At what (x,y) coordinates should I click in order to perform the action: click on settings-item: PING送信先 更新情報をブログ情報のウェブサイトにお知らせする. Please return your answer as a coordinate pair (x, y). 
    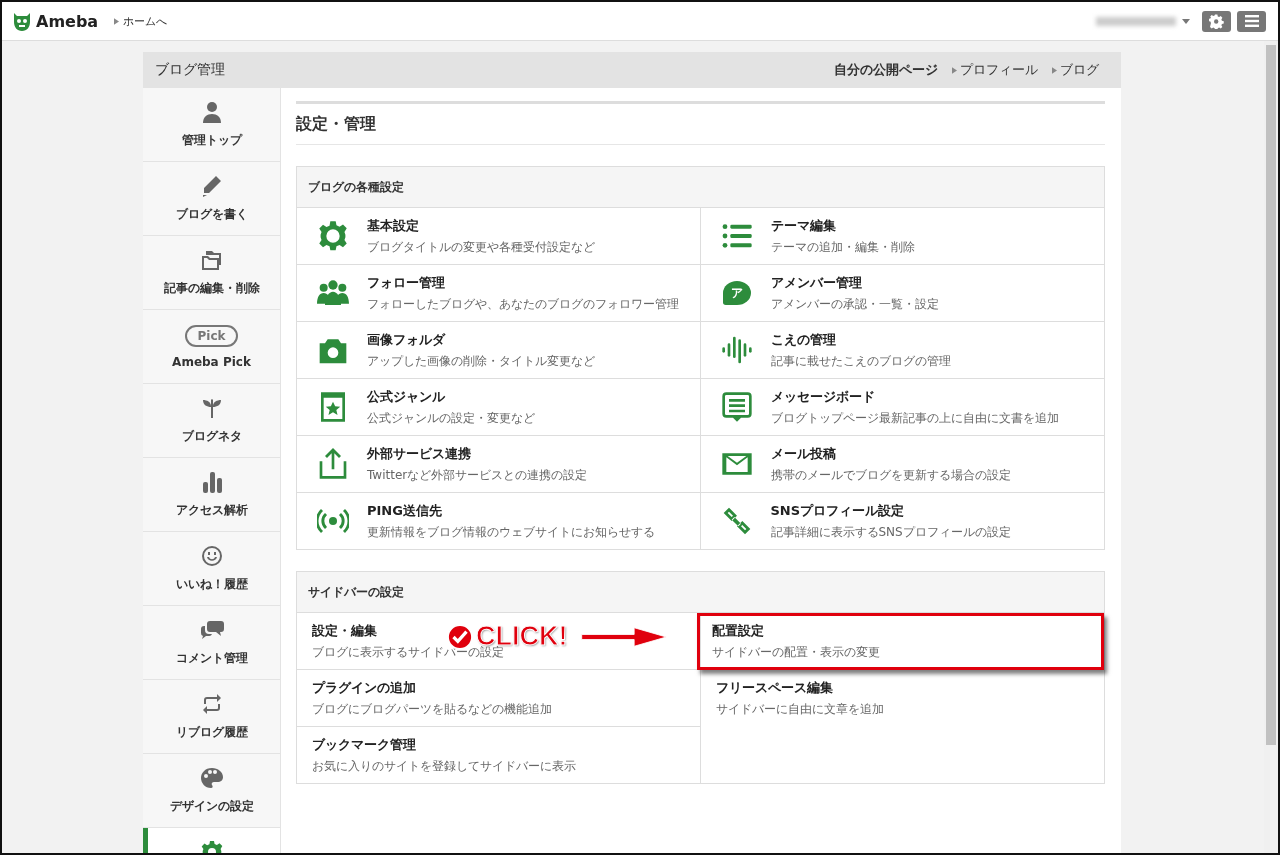
    Looking at the image, I should click on (499, 521).